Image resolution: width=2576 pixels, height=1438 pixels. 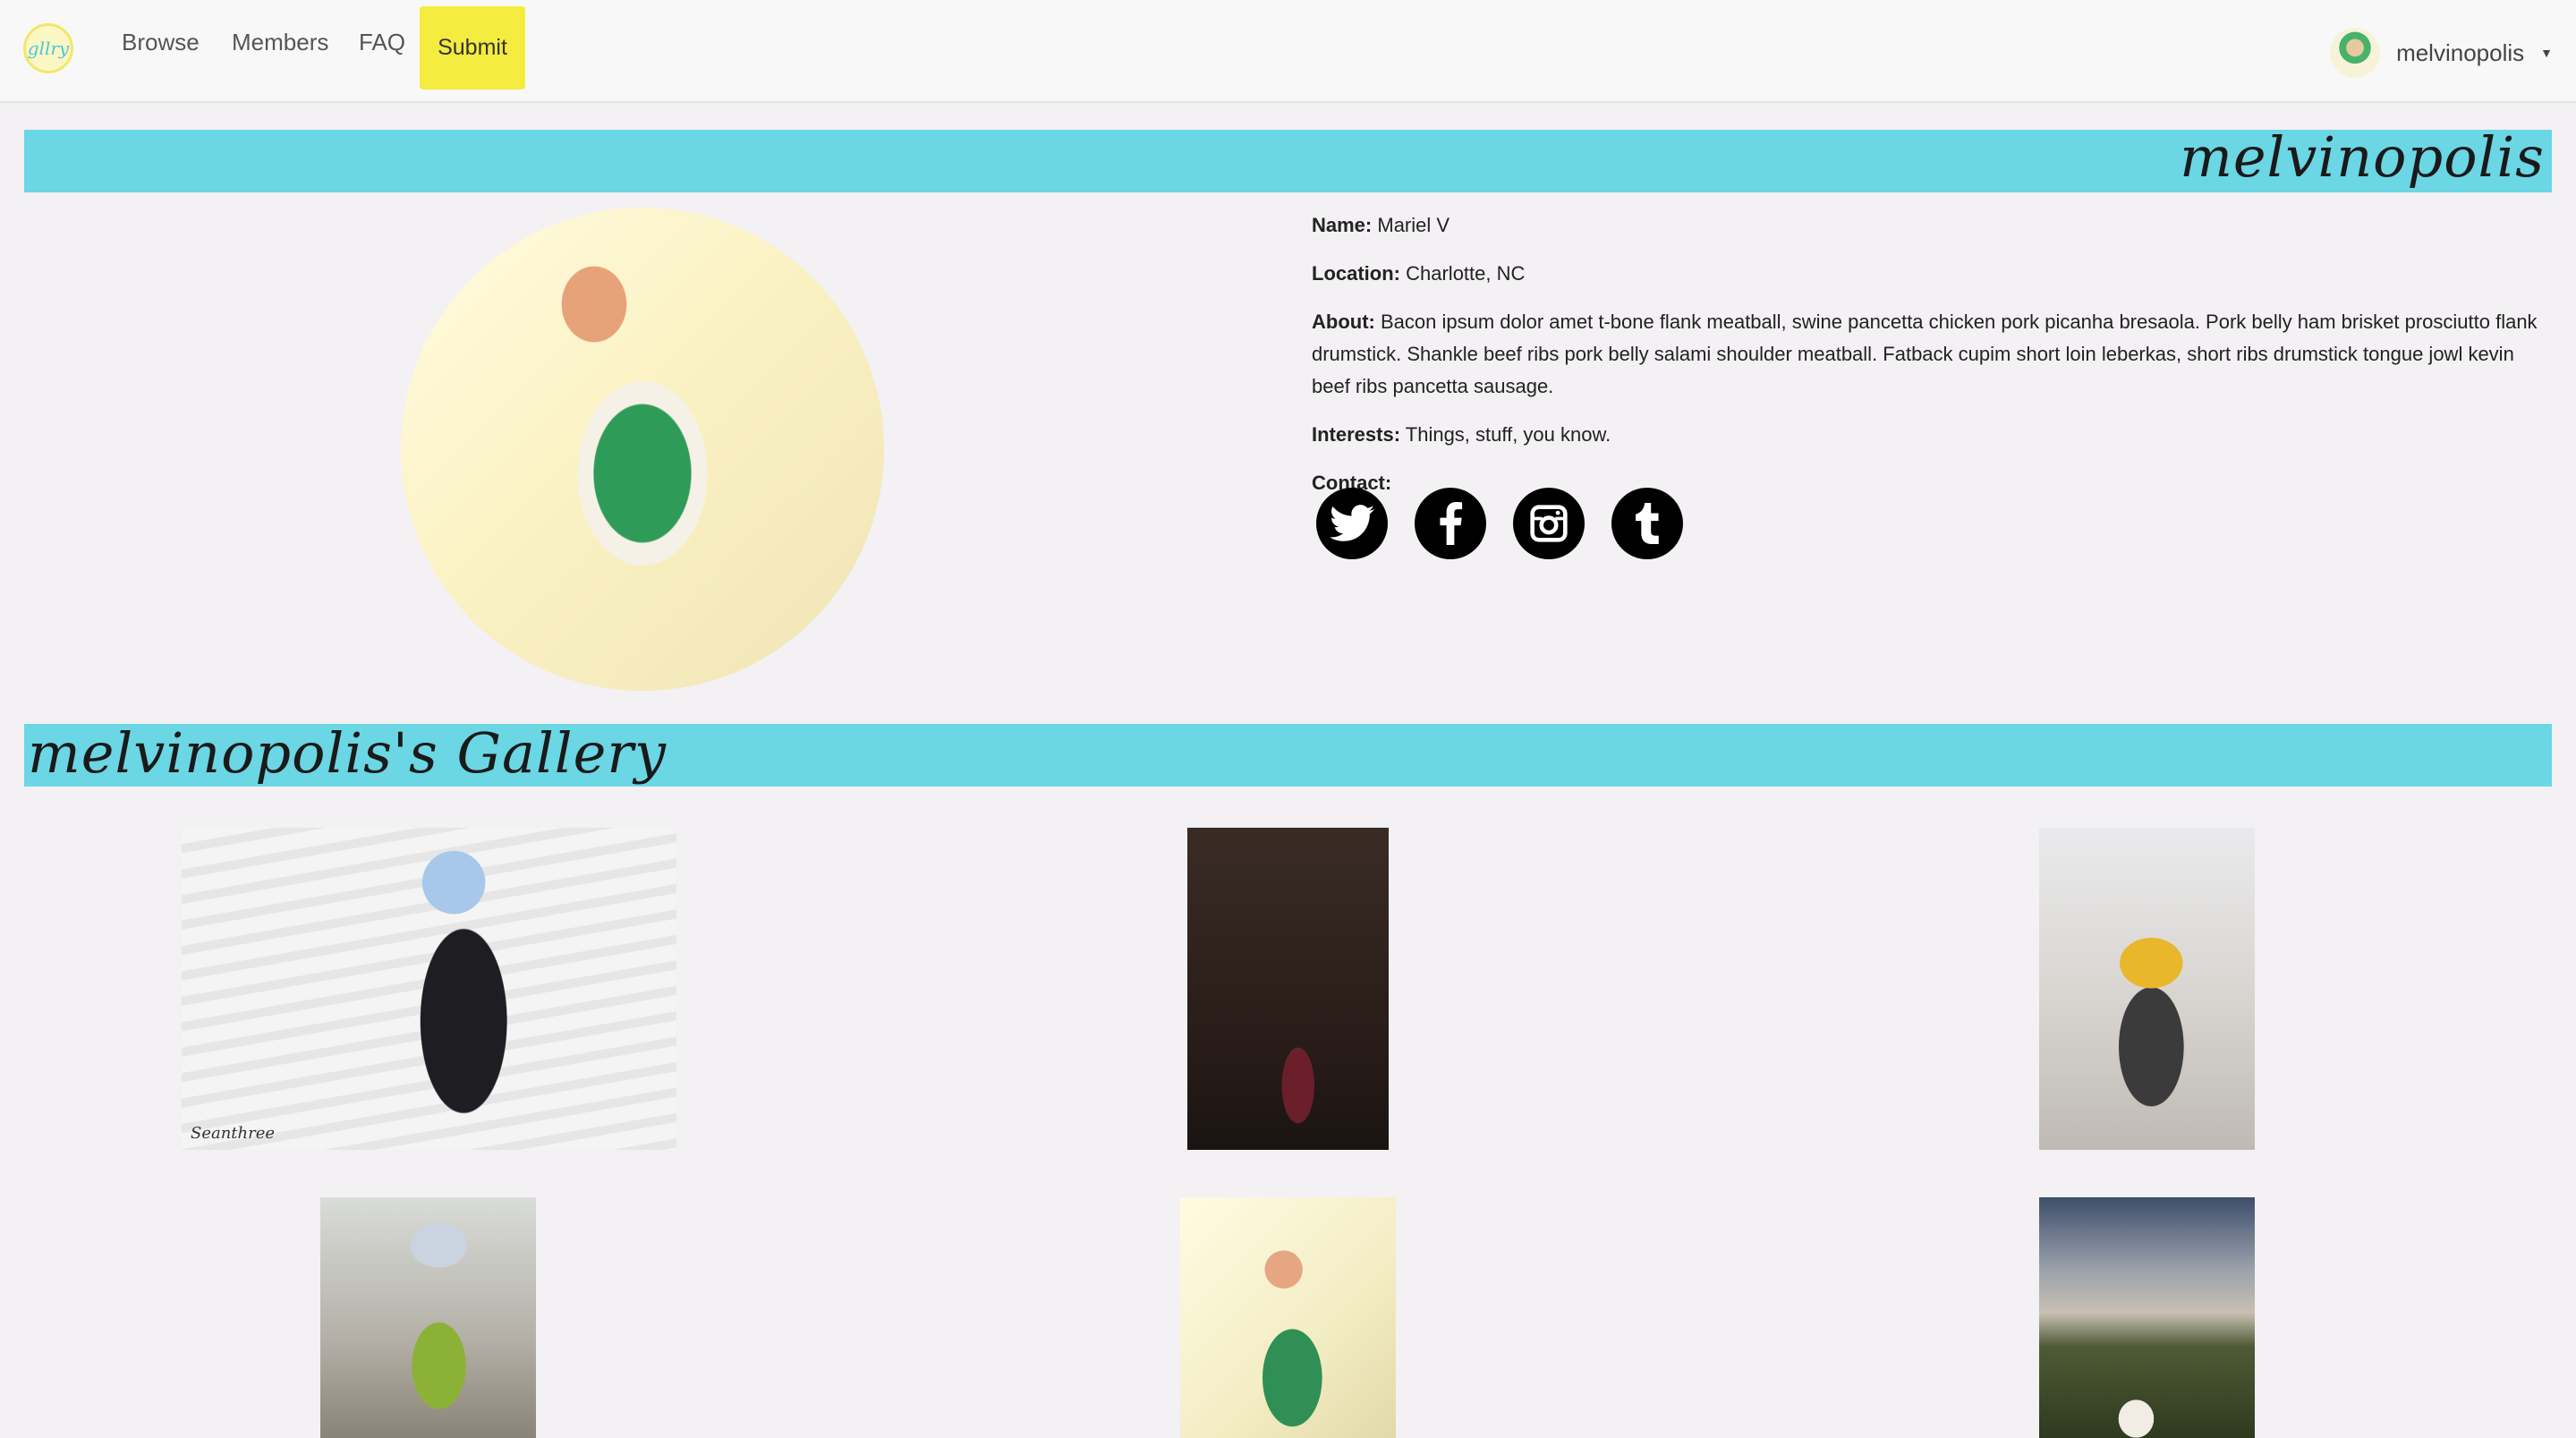 I want to click on photo-watermark: Seanthree, so click(x=233, y=1133).